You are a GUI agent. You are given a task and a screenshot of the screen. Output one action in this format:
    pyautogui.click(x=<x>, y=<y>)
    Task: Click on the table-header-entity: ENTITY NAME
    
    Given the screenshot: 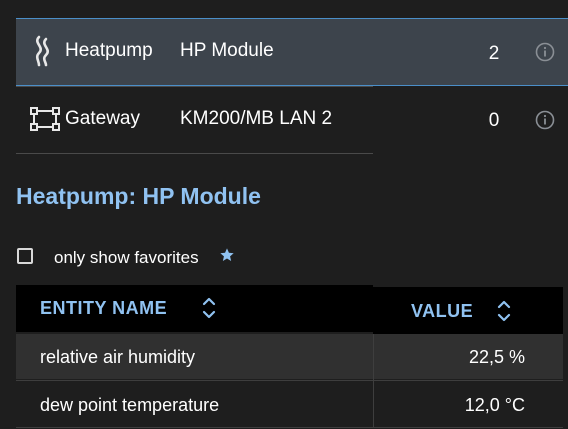 What is the action you would take?
    pyautogui.click(x=194, y=308)
    